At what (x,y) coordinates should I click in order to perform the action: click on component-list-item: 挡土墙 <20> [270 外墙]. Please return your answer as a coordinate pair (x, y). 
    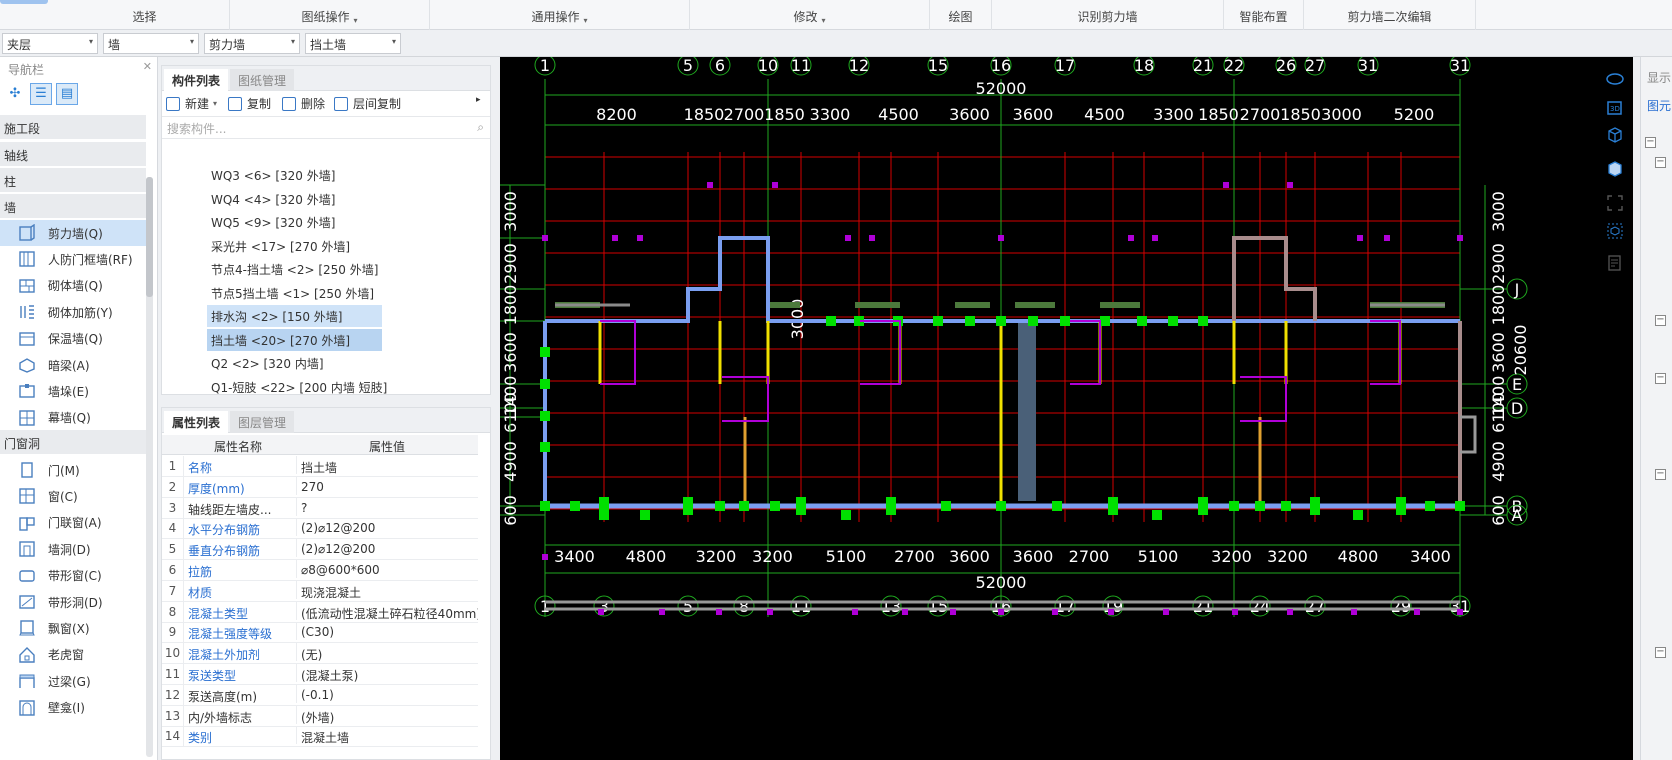
    Looking at the image, I should click on (294, 339).